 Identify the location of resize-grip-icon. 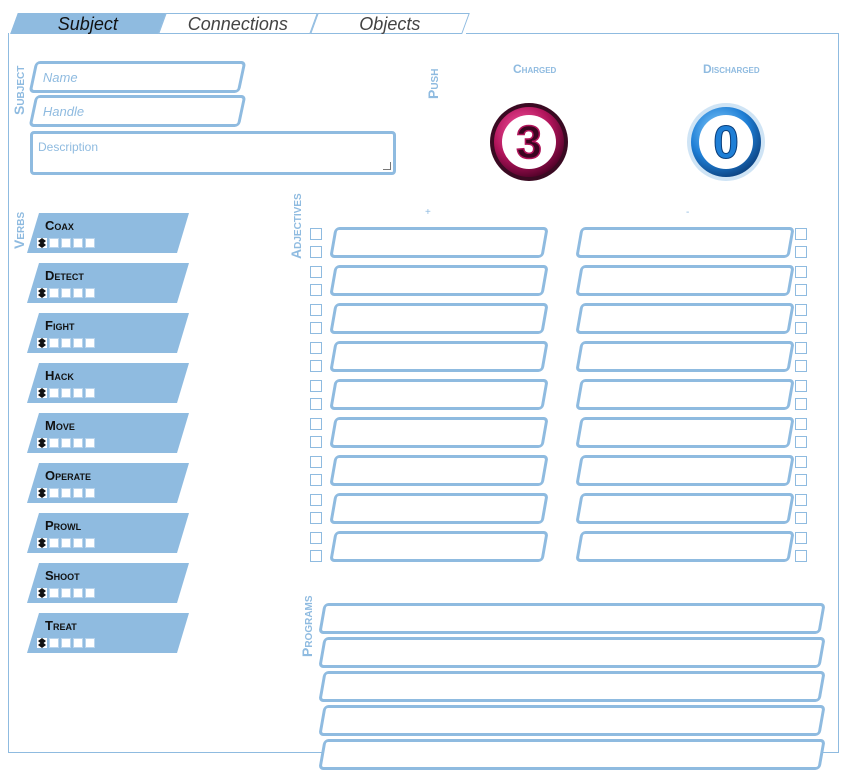
(387, 166).